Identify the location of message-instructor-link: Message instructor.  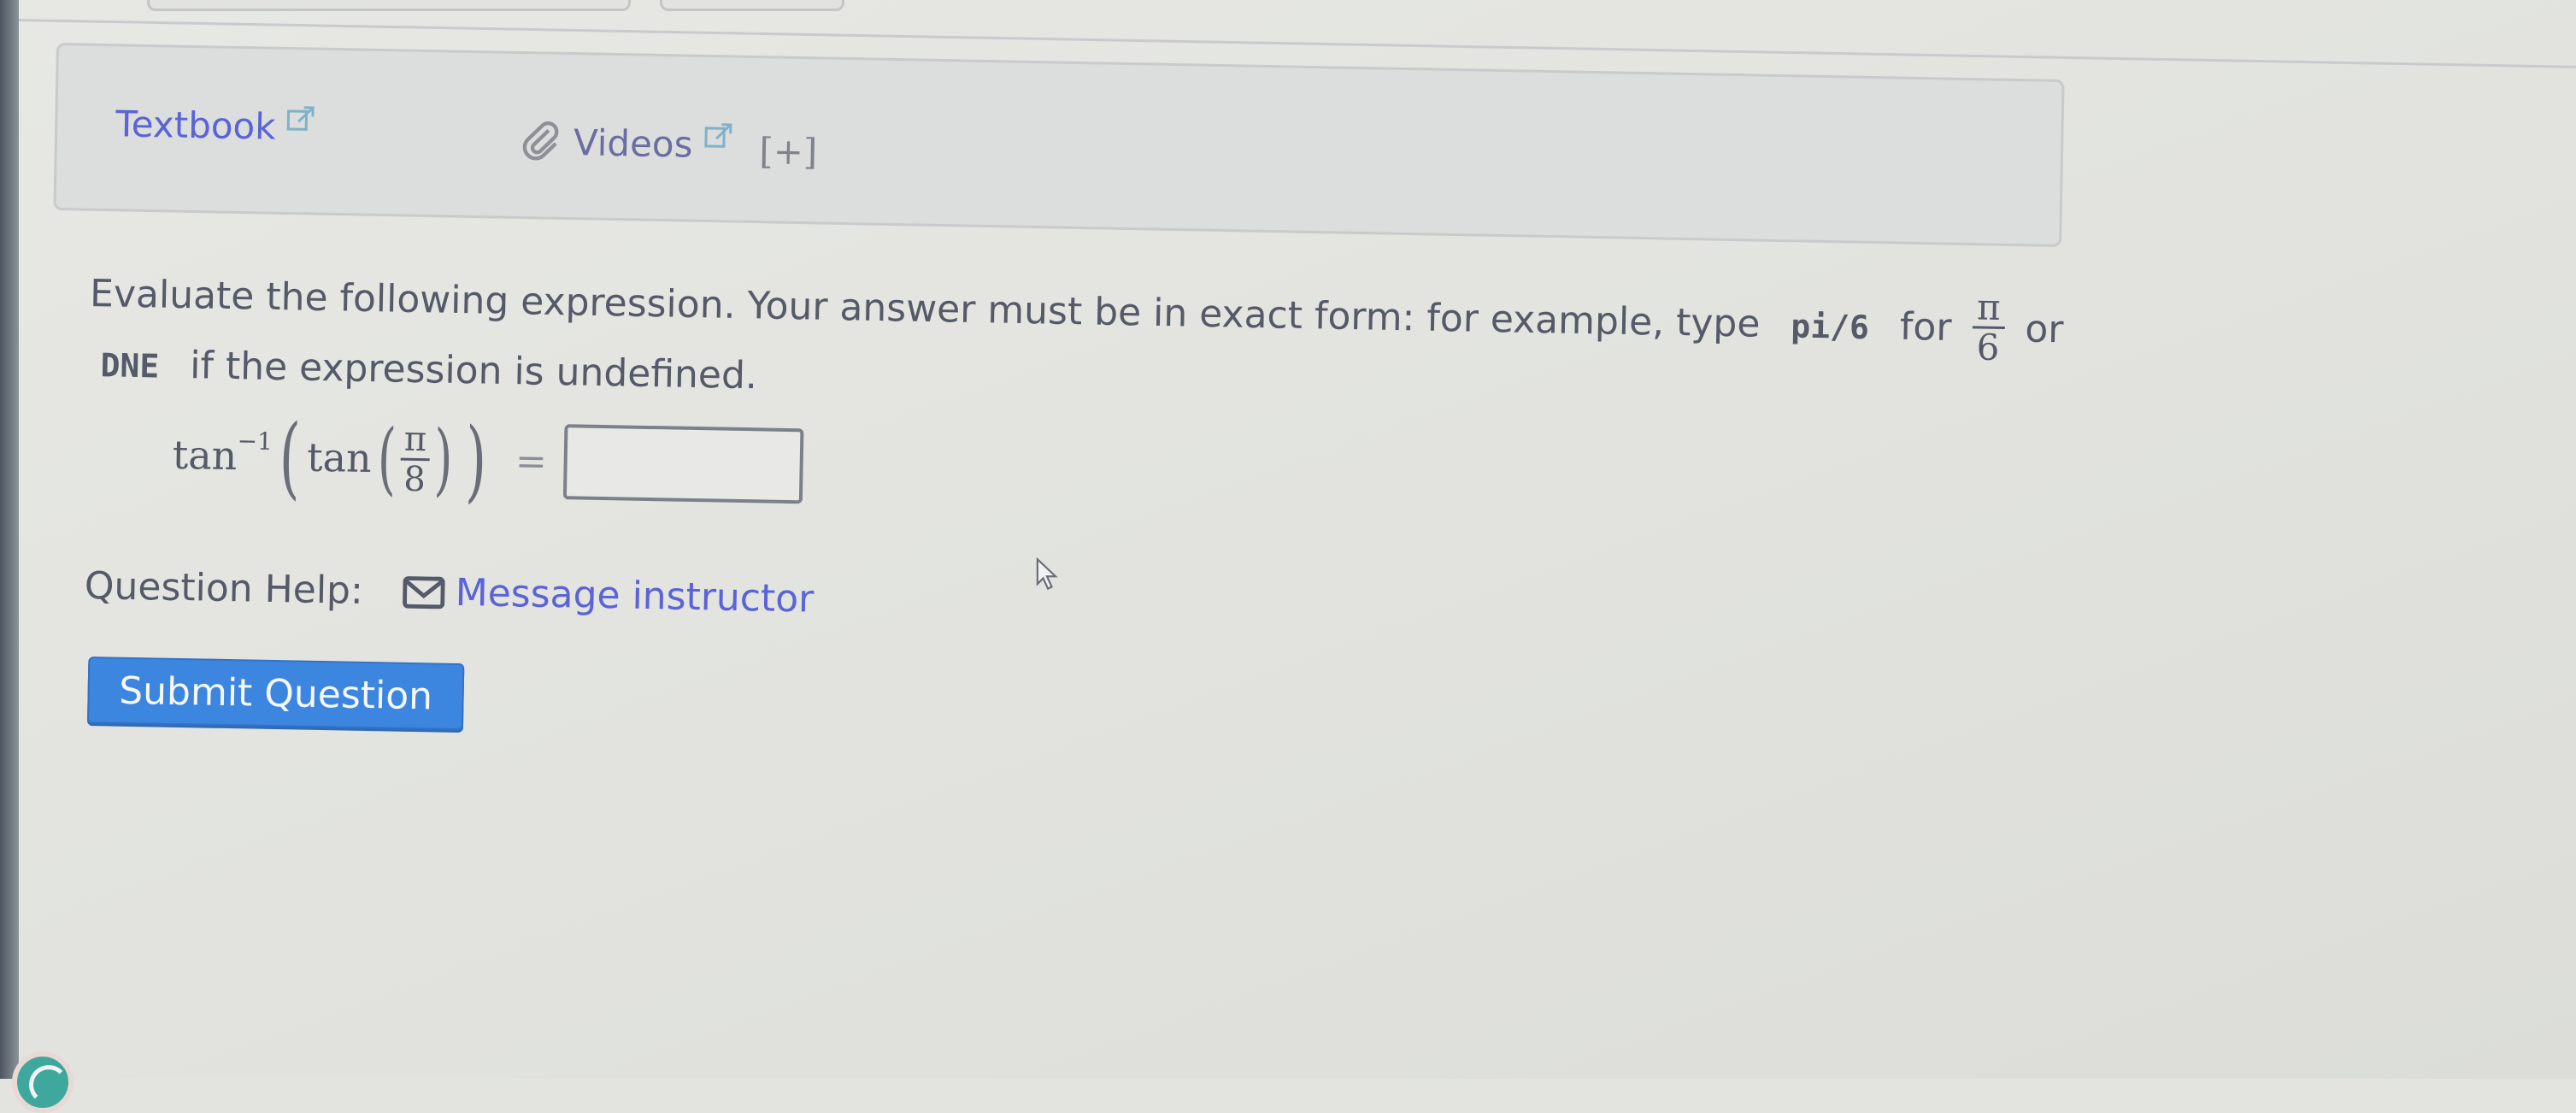
(608, 595).